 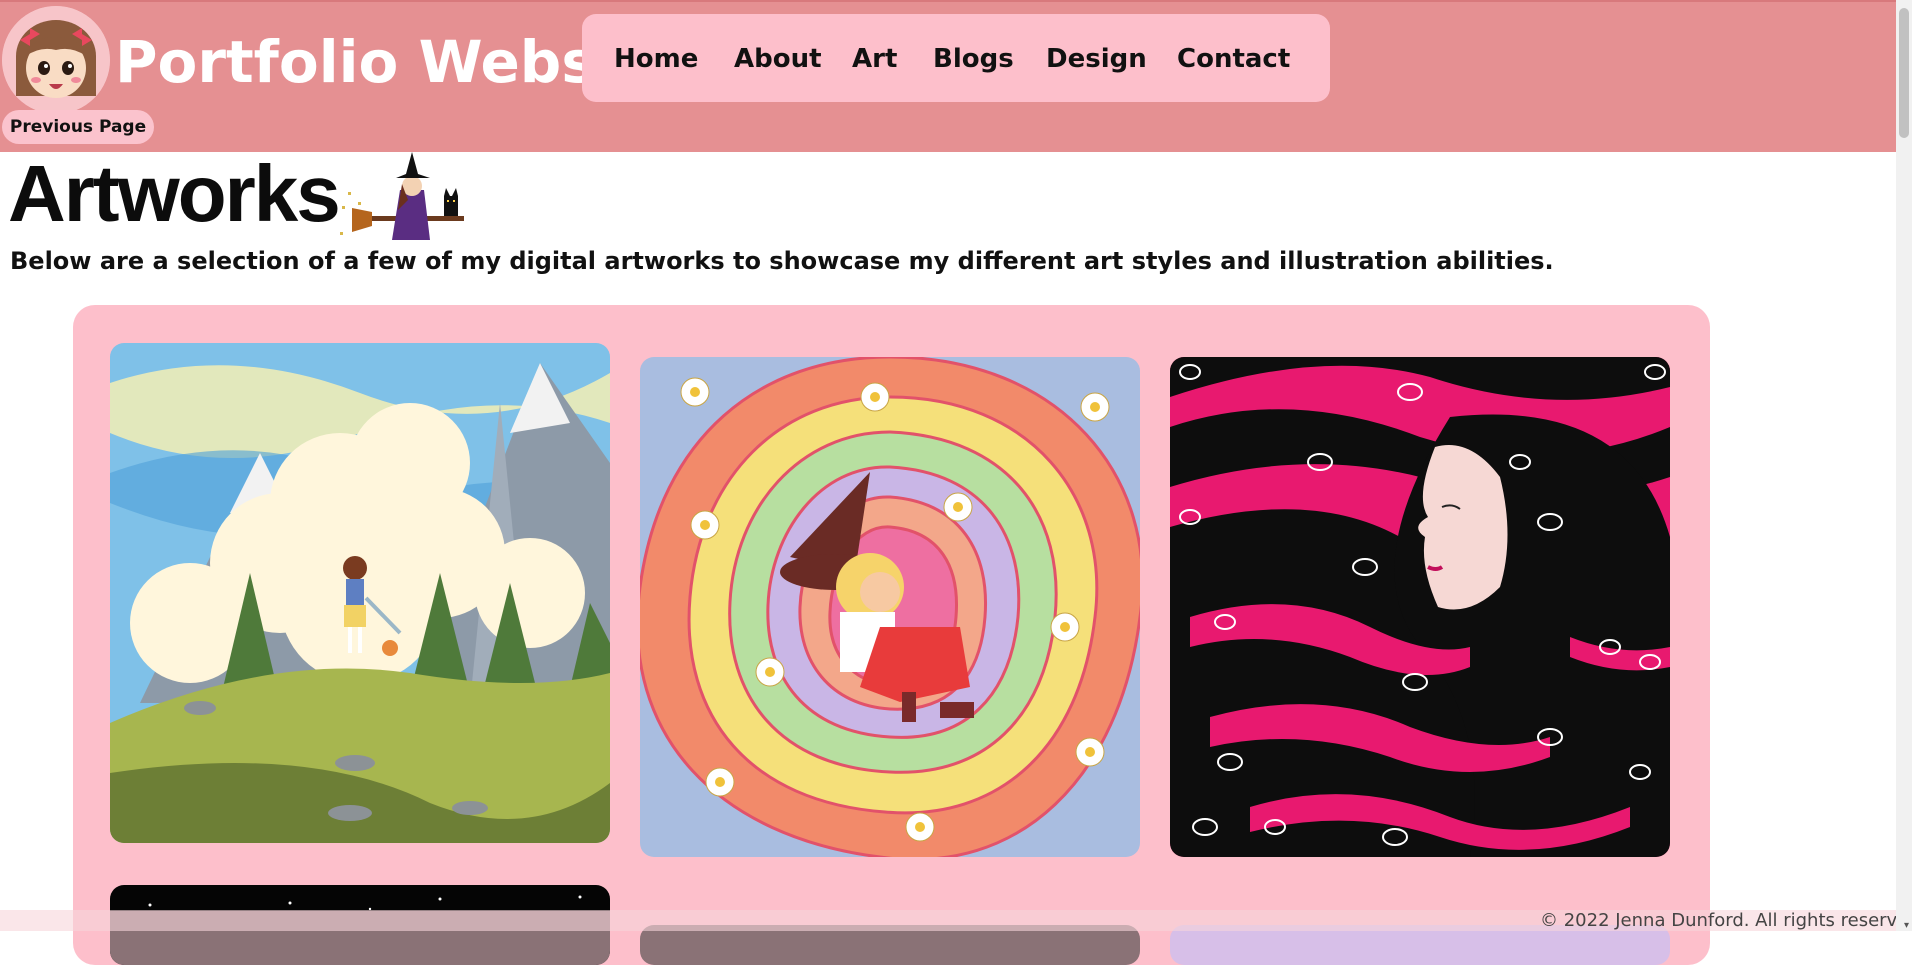 I want to click on artwork-witch-swirl, so click(x=890, y=607).